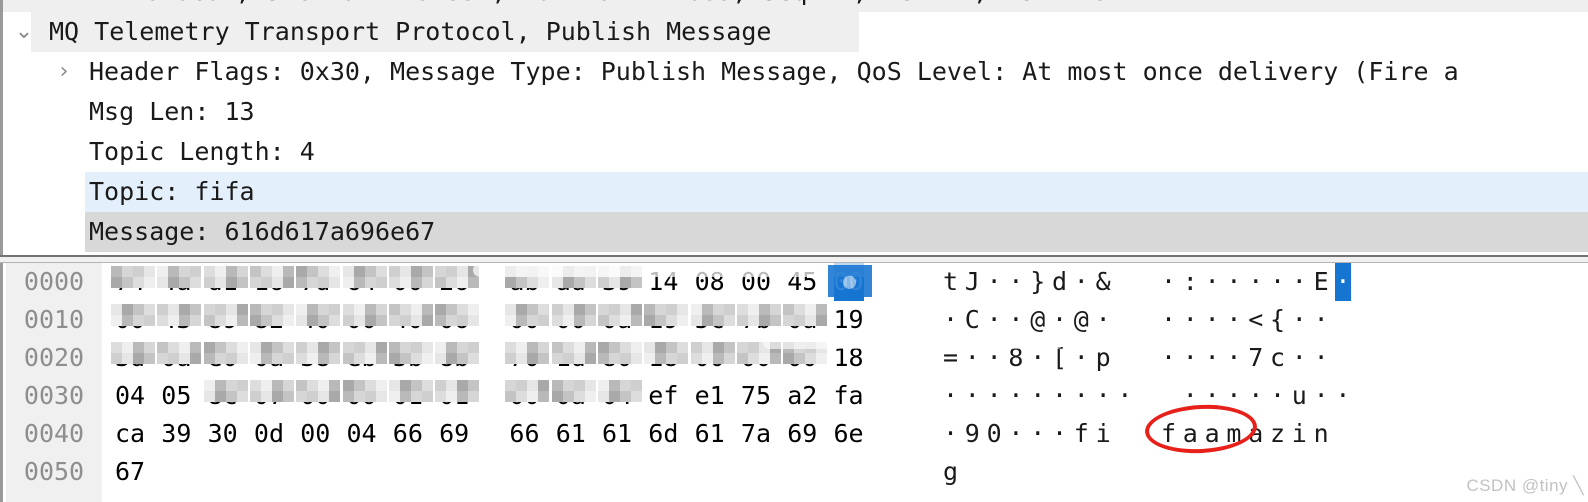 The image size is (1588, 502). What do you see at coordinates (362, 282) in the screenshot?
I see `hex-byte: 64` at bounding box center [362, 282].